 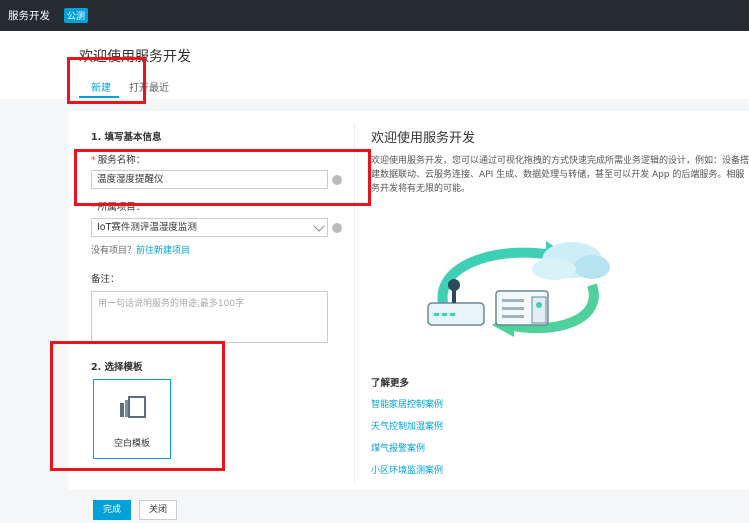 What do you see at coordinates (209, 317) in the screenshot?
I see `remark-textarea: 用一句话说明服务的用途,最多100字` at bounding box center [209, 317].